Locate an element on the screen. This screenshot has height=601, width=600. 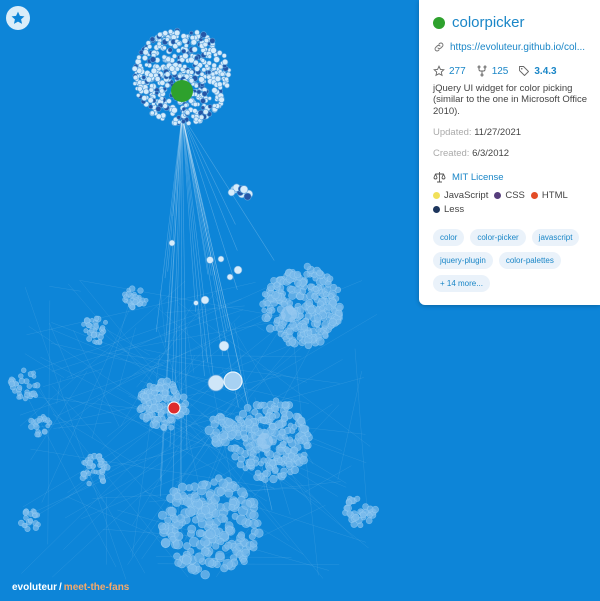
repo-status-dot is located at coordinates (439, 22).